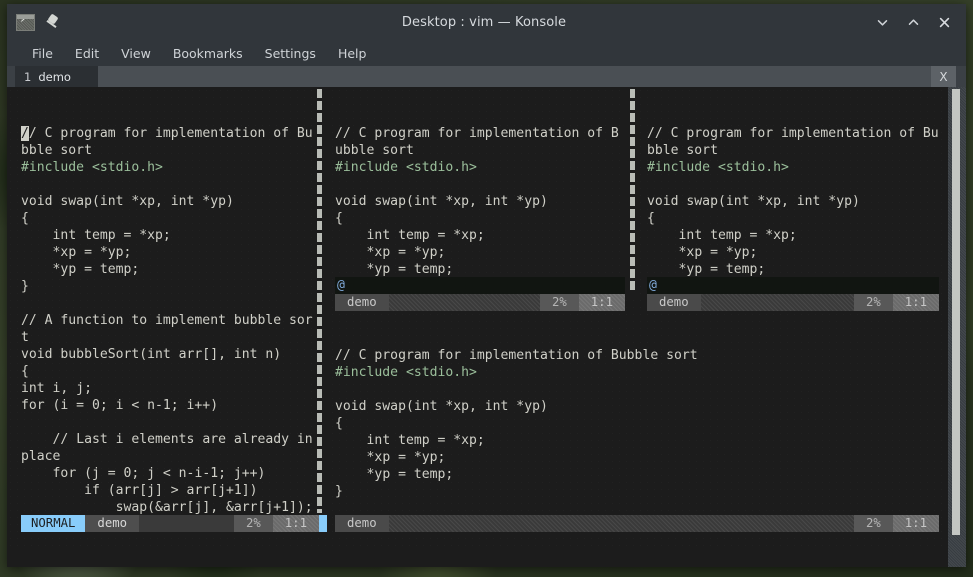 The height and width of the screenshot is (577, 973). What do you see at coordinates (71, 21) in the screenshot?
I see `titlebar-left-icons` at bounding box center [71, 21].